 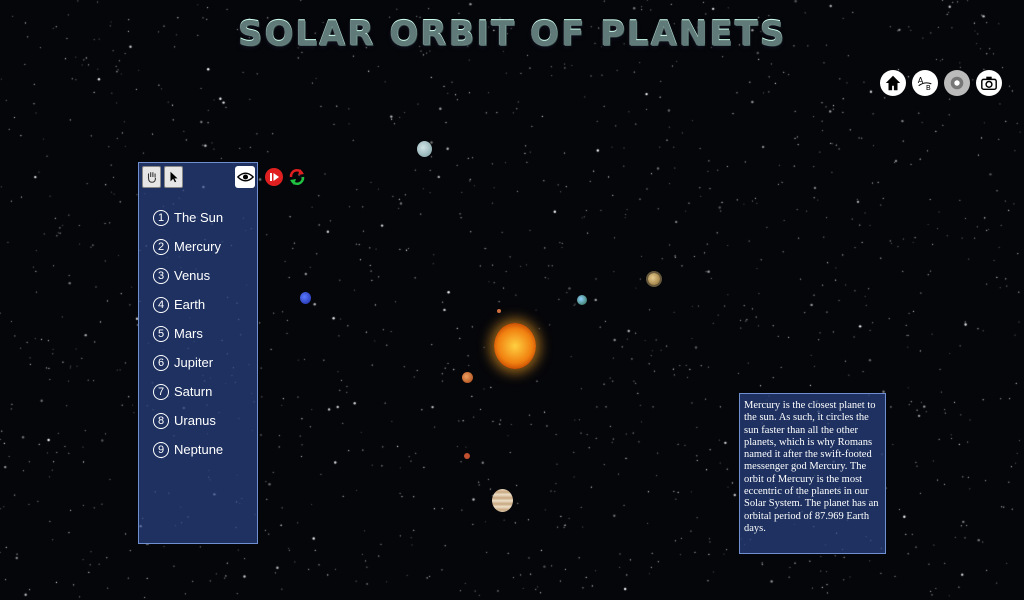 I want to click on reset-icon, so click(x=297, y=177).